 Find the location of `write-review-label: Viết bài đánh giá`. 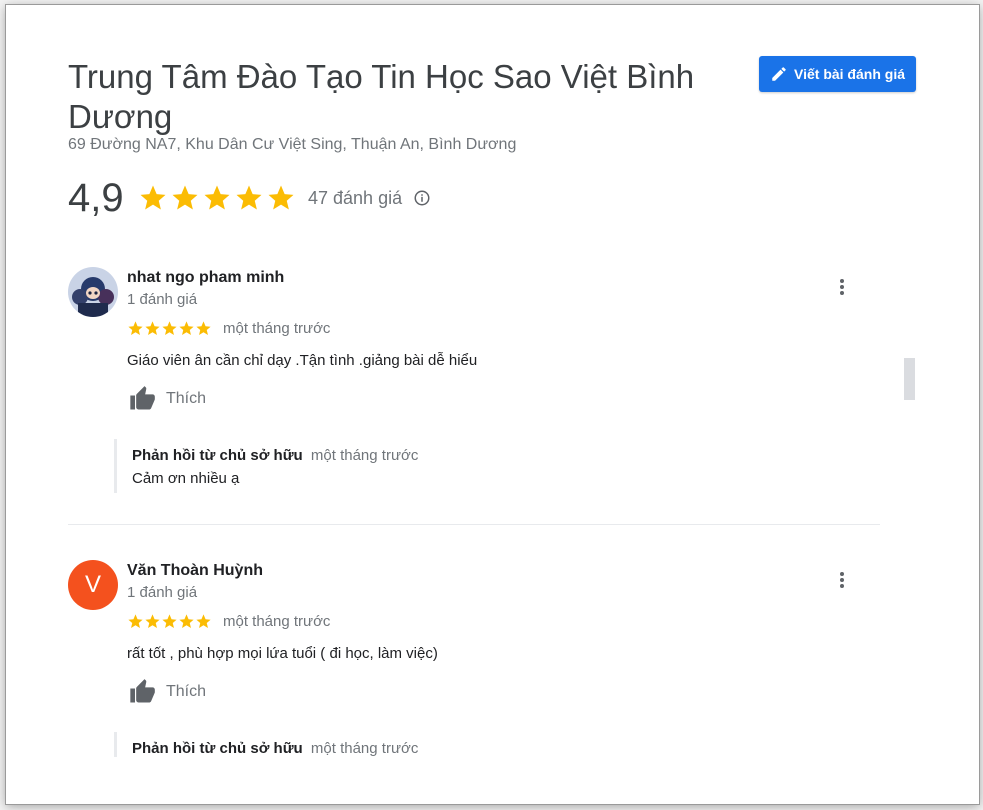

write-review-label: Viết bài đánh giá is located at coordinates (849, 74).